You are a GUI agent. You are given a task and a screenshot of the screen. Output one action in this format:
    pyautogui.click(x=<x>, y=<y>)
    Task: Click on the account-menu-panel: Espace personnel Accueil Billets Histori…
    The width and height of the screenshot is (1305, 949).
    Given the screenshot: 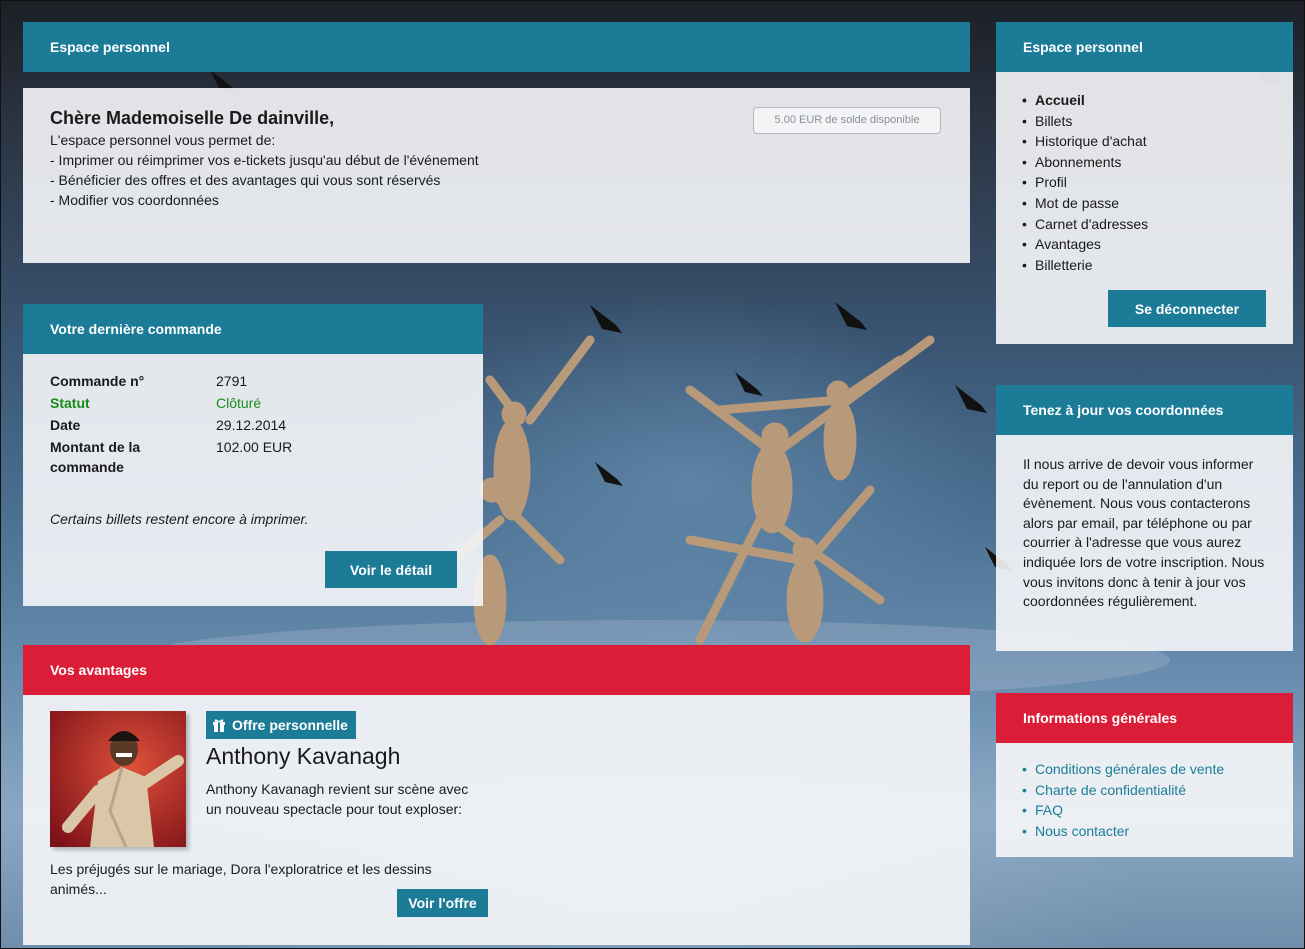 What is the action you would take?
    pyautogui.click(x=1144, y=183)
    